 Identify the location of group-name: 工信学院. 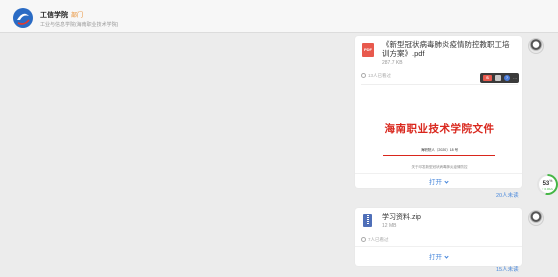
(54, 15).